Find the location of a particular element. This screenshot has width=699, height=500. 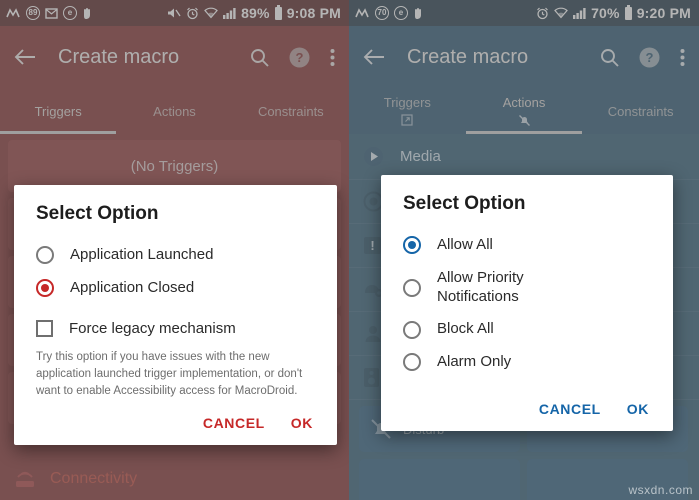

radio-label: Application Launched is located at coordinates (142, 254).